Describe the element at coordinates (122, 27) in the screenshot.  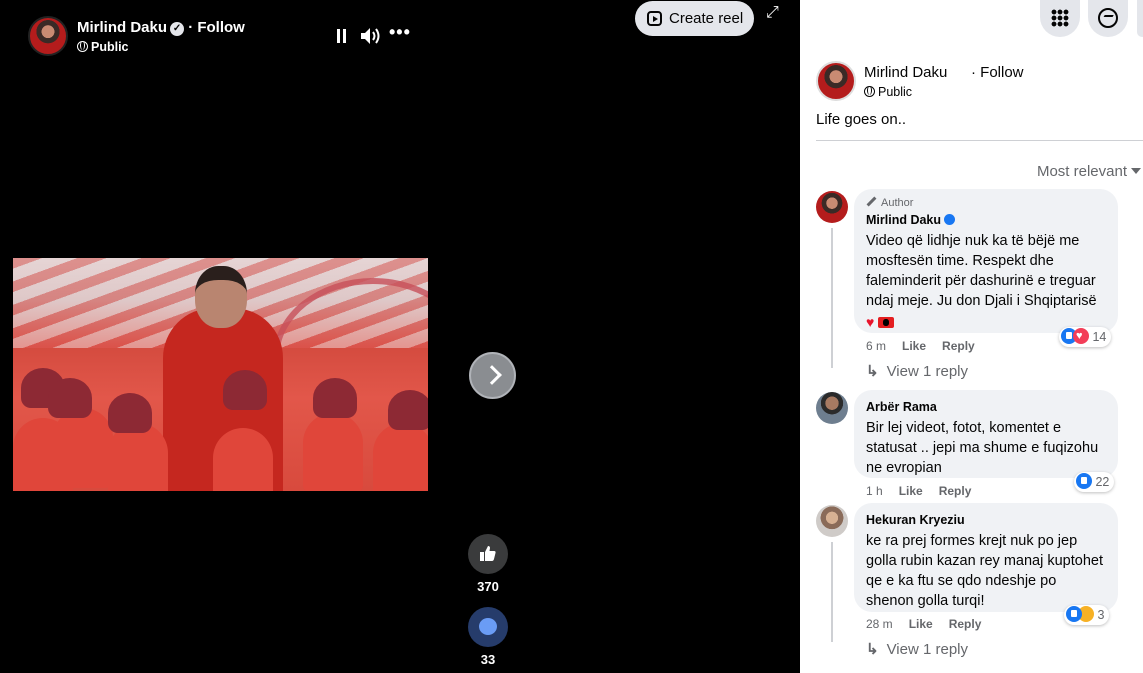
I see `owner-name: Mirlind Daku` at that location.